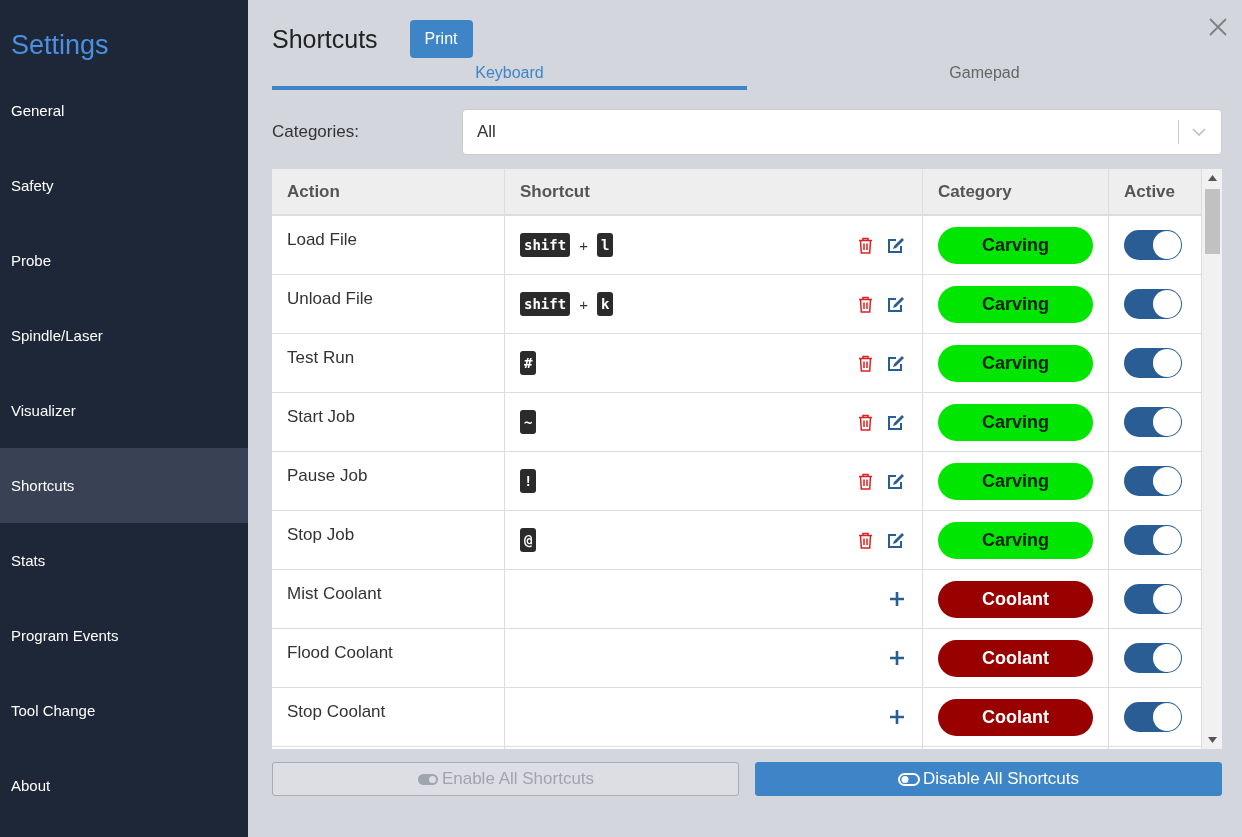  Describe the element at coordinates (1212, 459) in the screenshot. I see `scrollbar` at that location.